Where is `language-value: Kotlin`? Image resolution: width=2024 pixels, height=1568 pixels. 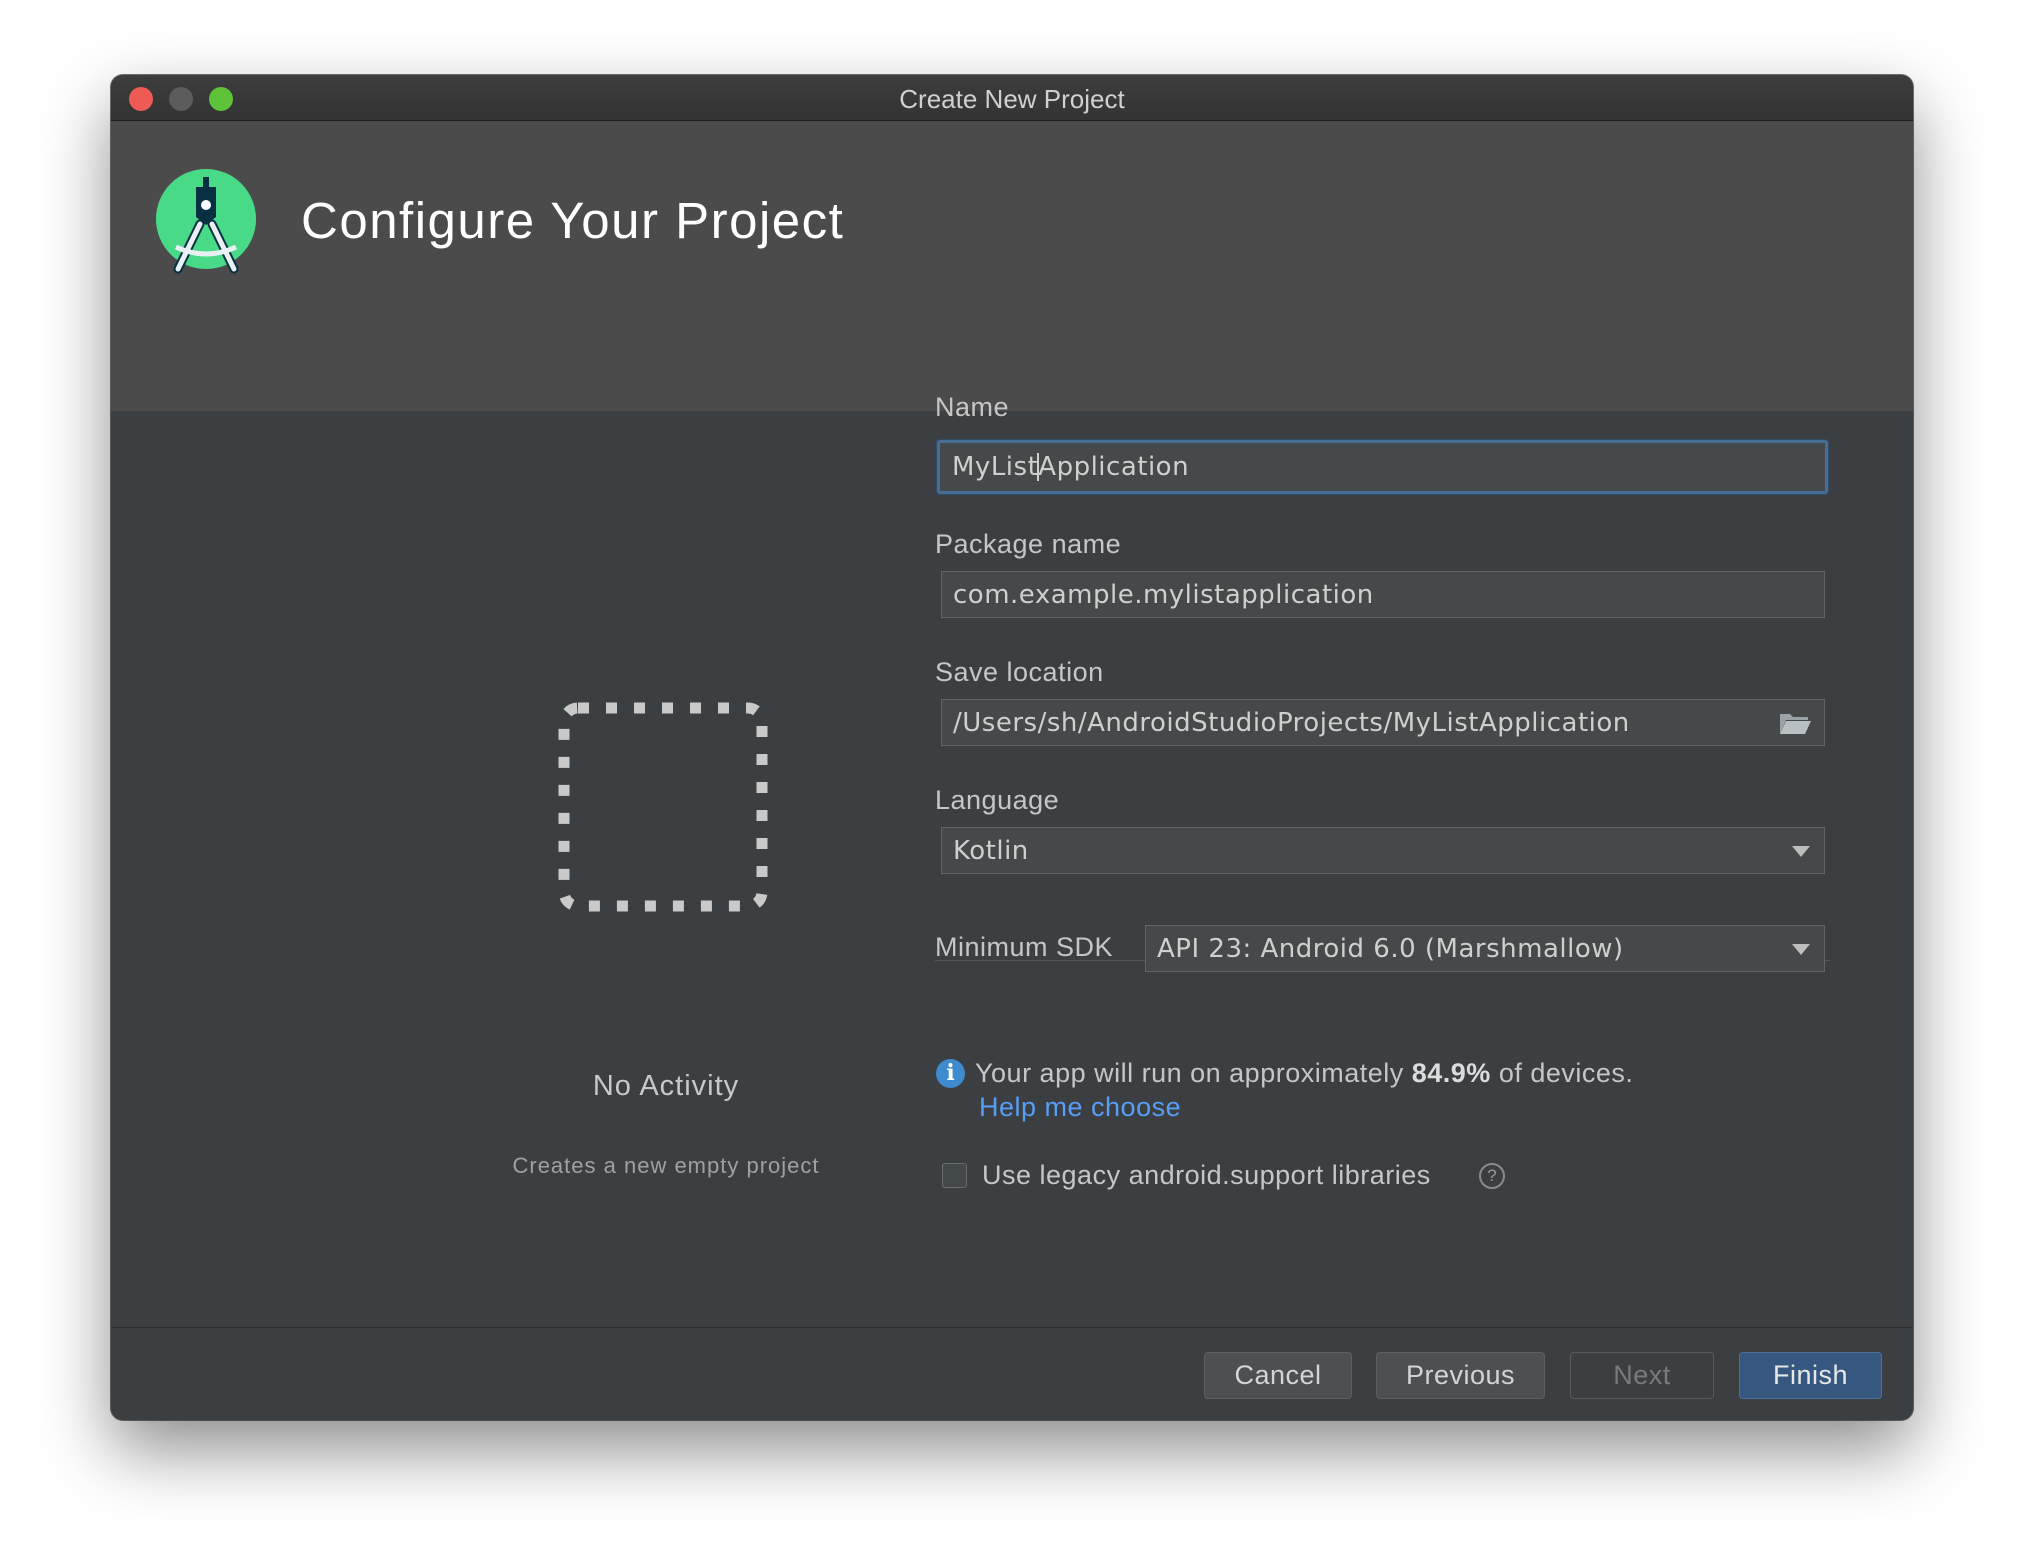
language-value: Kotlin is located at coordinates (991, 850).